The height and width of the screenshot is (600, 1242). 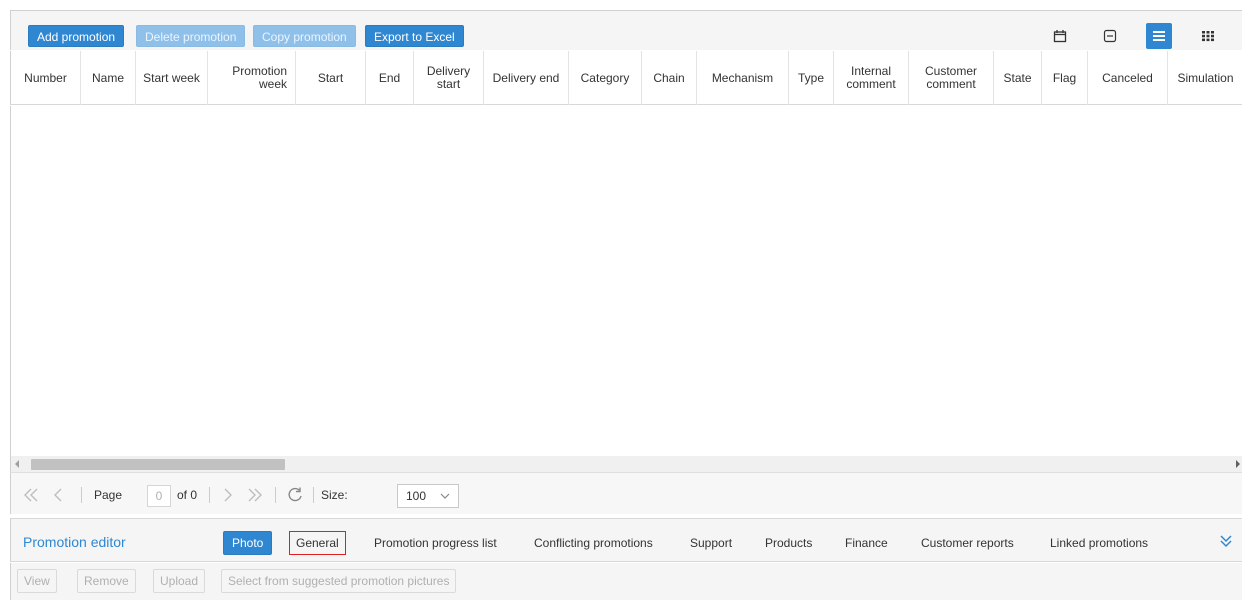 I want to click on page-size-value: 100, so click(x=416, y=496).